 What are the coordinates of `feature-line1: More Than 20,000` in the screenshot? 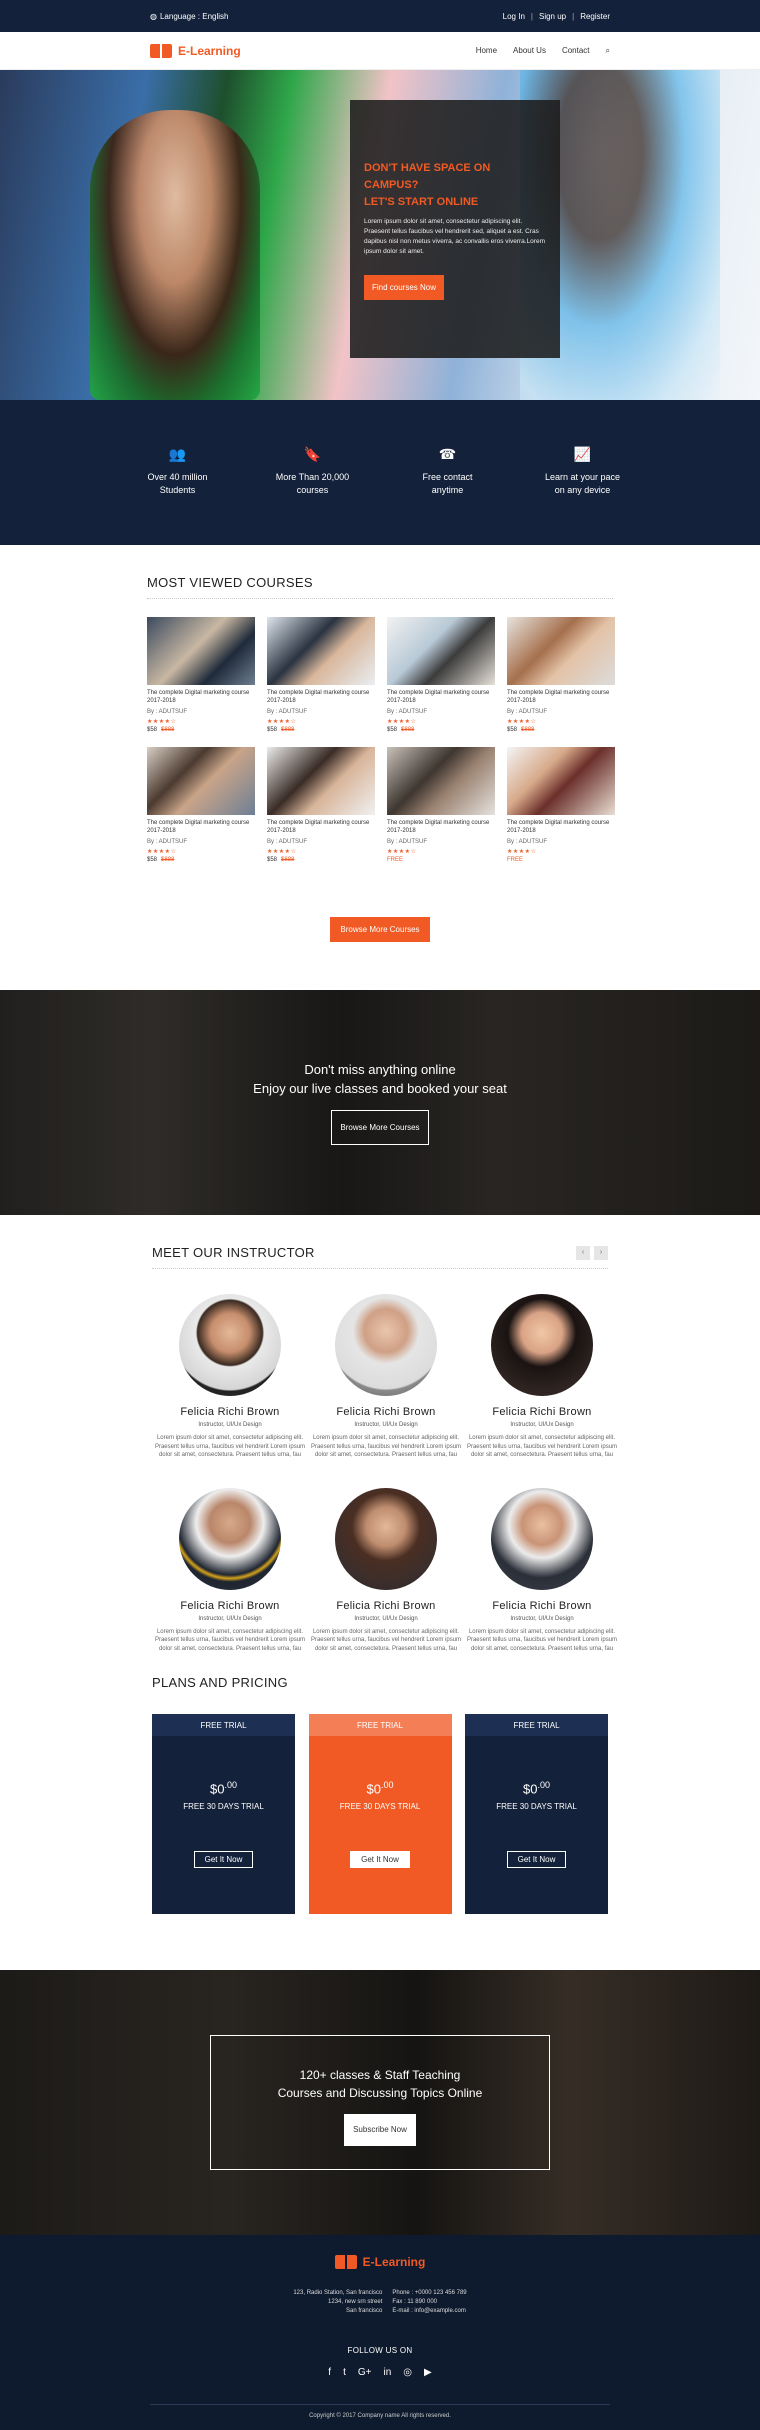 It's located at (312, 477).